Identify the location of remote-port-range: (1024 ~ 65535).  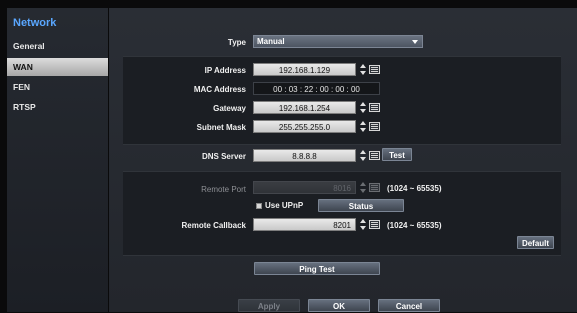
(414, 188).